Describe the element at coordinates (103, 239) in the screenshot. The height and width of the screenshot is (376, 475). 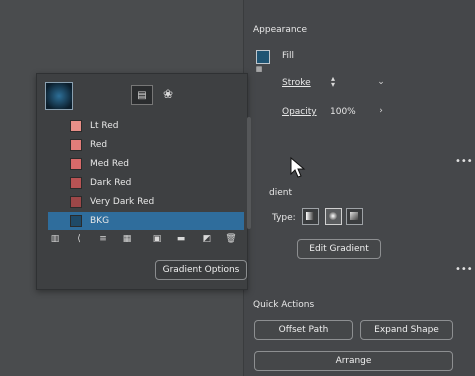
I see `swatch-options-icon: ≡` at that location.